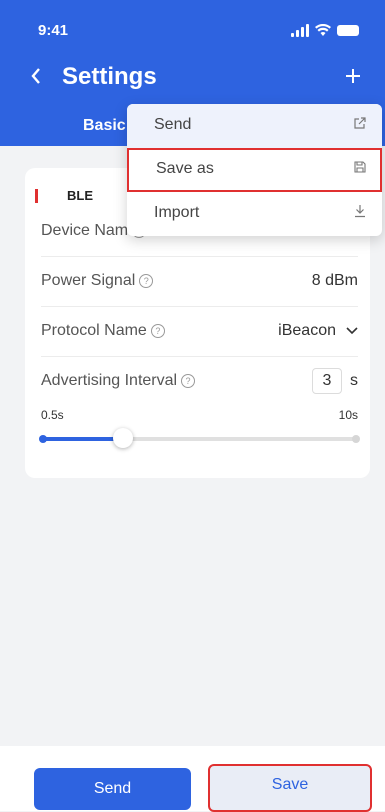  I want to click on status-bar: 9:41, so click(192, 32).